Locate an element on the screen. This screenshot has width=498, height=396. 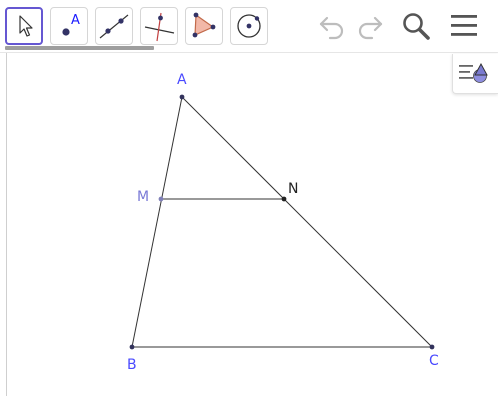
search-icon is located at coordinates (416, 26).